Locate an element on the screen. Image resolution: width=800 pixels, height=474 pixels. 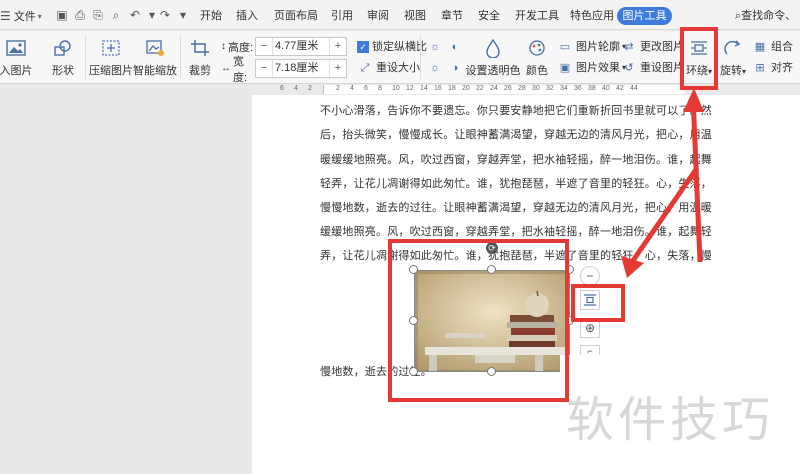
paragraph-line: 轻弄，让花儿凋谢得如此匆忙。谁，犹抱琵琶，半遮了音里的轻狂。心，失落， is located at coordinates (516, 183).